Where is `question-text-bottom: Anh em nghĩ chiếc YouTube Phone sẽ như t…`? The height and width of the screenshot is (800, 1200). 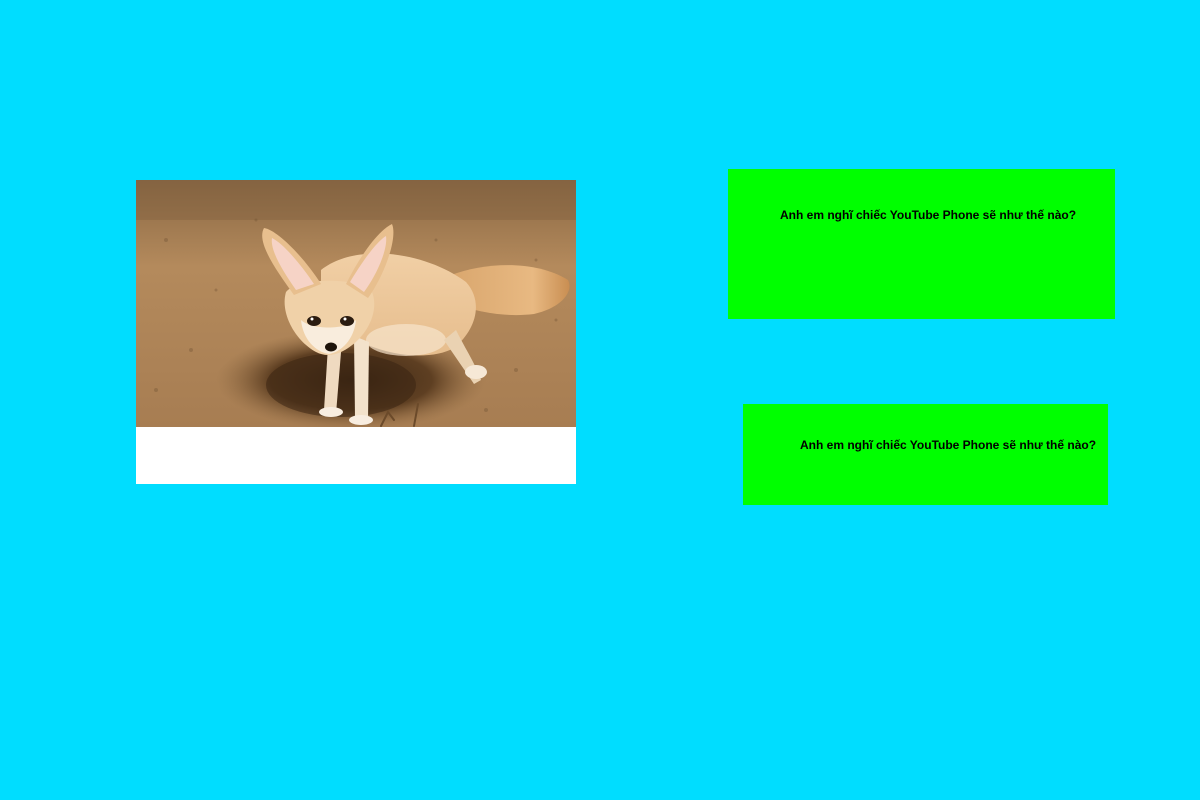 question-text-bottom: Anh em nghĩ chiếc YouTube Phone sẽ như t… is located at coordinates (948, 445).